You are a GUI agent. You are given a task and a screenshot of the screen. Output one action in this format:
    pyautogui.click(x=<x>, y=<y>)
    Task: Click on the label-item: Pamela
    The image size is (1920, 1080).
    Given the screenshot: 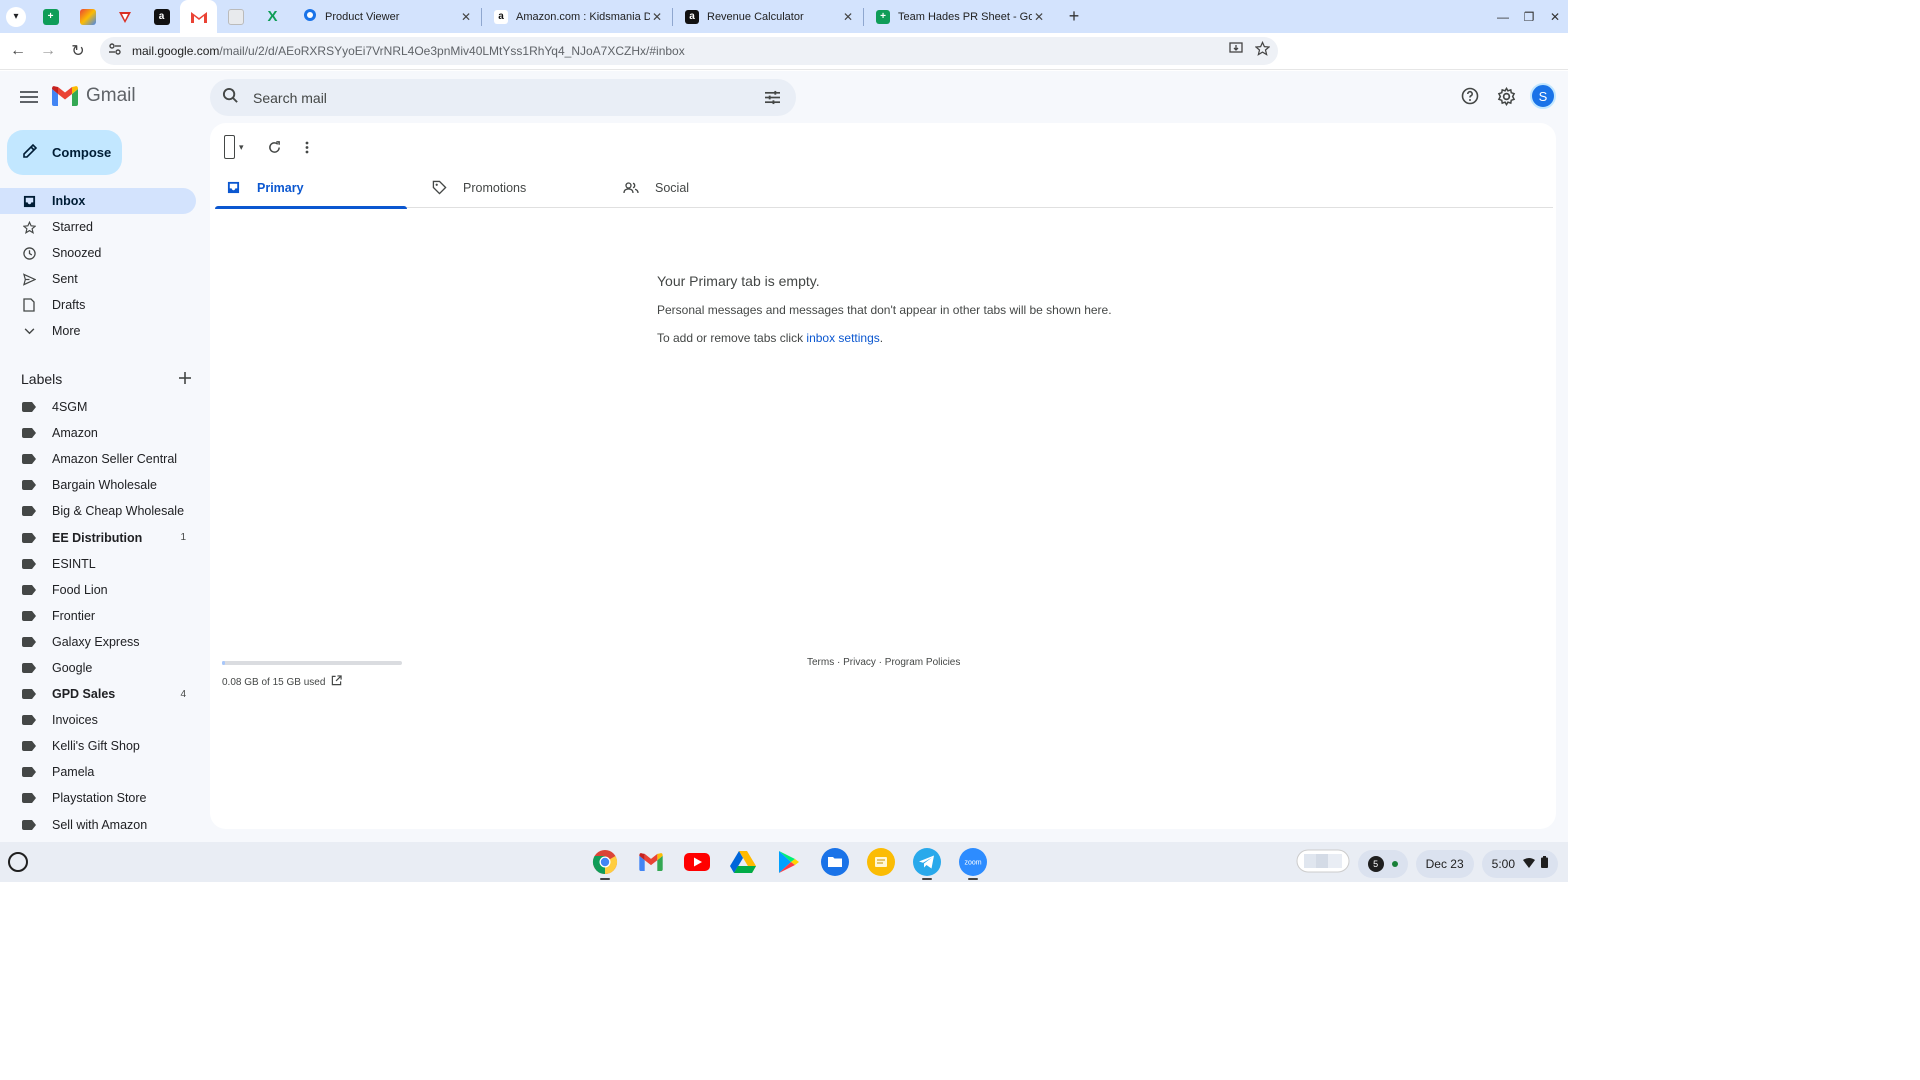 What is the action you would take?
    pyautogui.click(x=98, y=772)
    